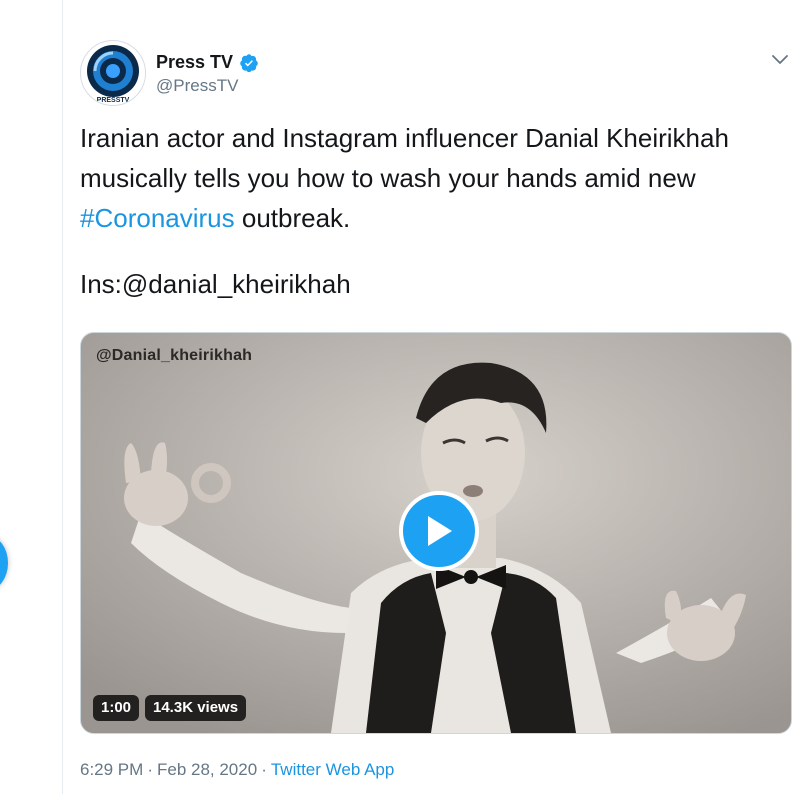 The image size is (812, 794). I want to click on tweet-time: 6:29 PM, so click(111, 770).